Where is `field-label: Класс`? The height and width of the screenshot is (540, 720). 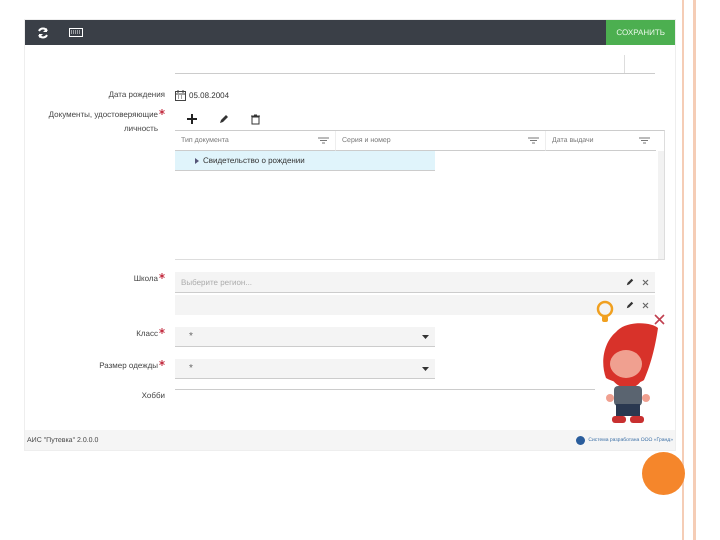 field-label: Класс is located at coordinates (147, 334).